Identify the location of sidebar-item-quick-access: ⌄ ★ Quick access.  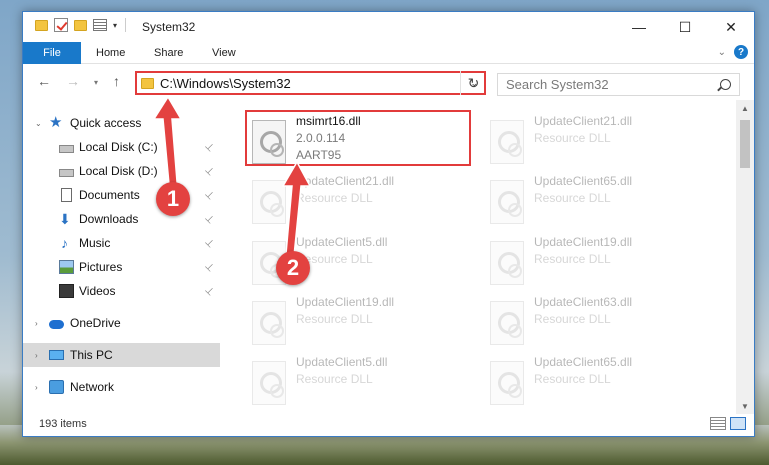
(121, 123).